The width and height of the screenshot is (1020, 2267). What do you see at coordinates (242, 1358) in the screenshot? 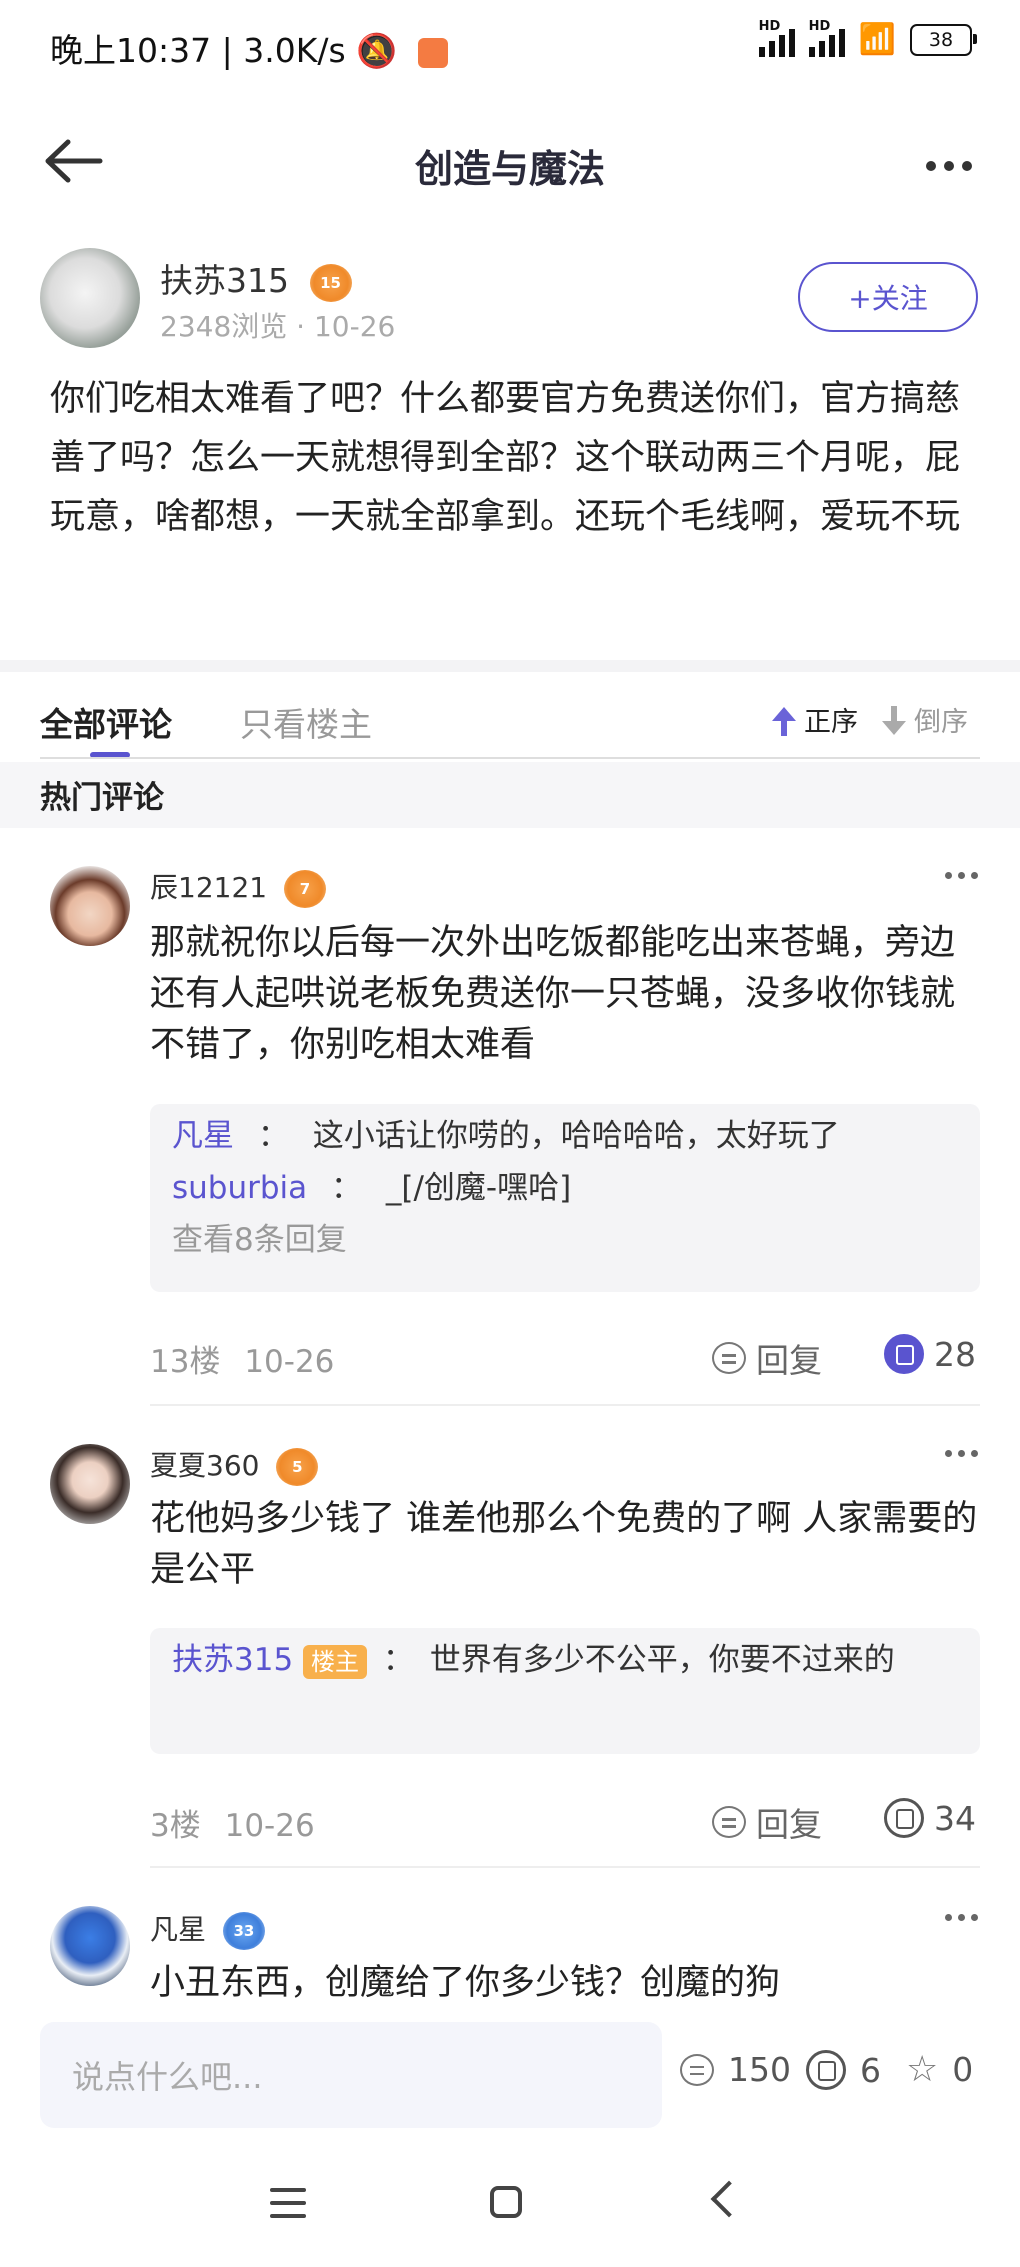
I see `comment-meta: 13楼 10-26` at bounding box center [242, 1358].